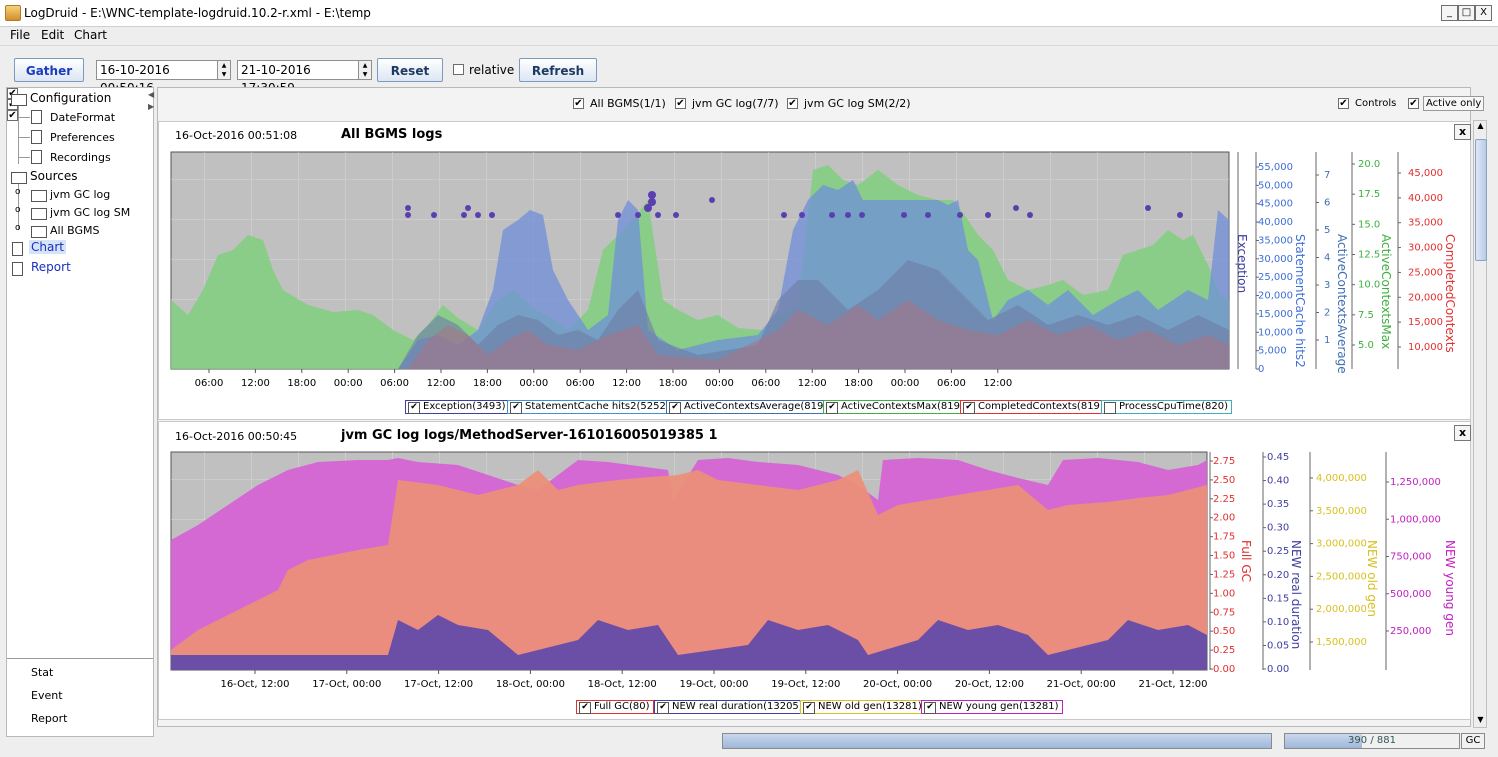 The height and width of the screenshot is (757, 1498). What do you see at coordinates (492, 70) in the screenshot?
I see `relative-label: relative` at bounding box center [492, 70].